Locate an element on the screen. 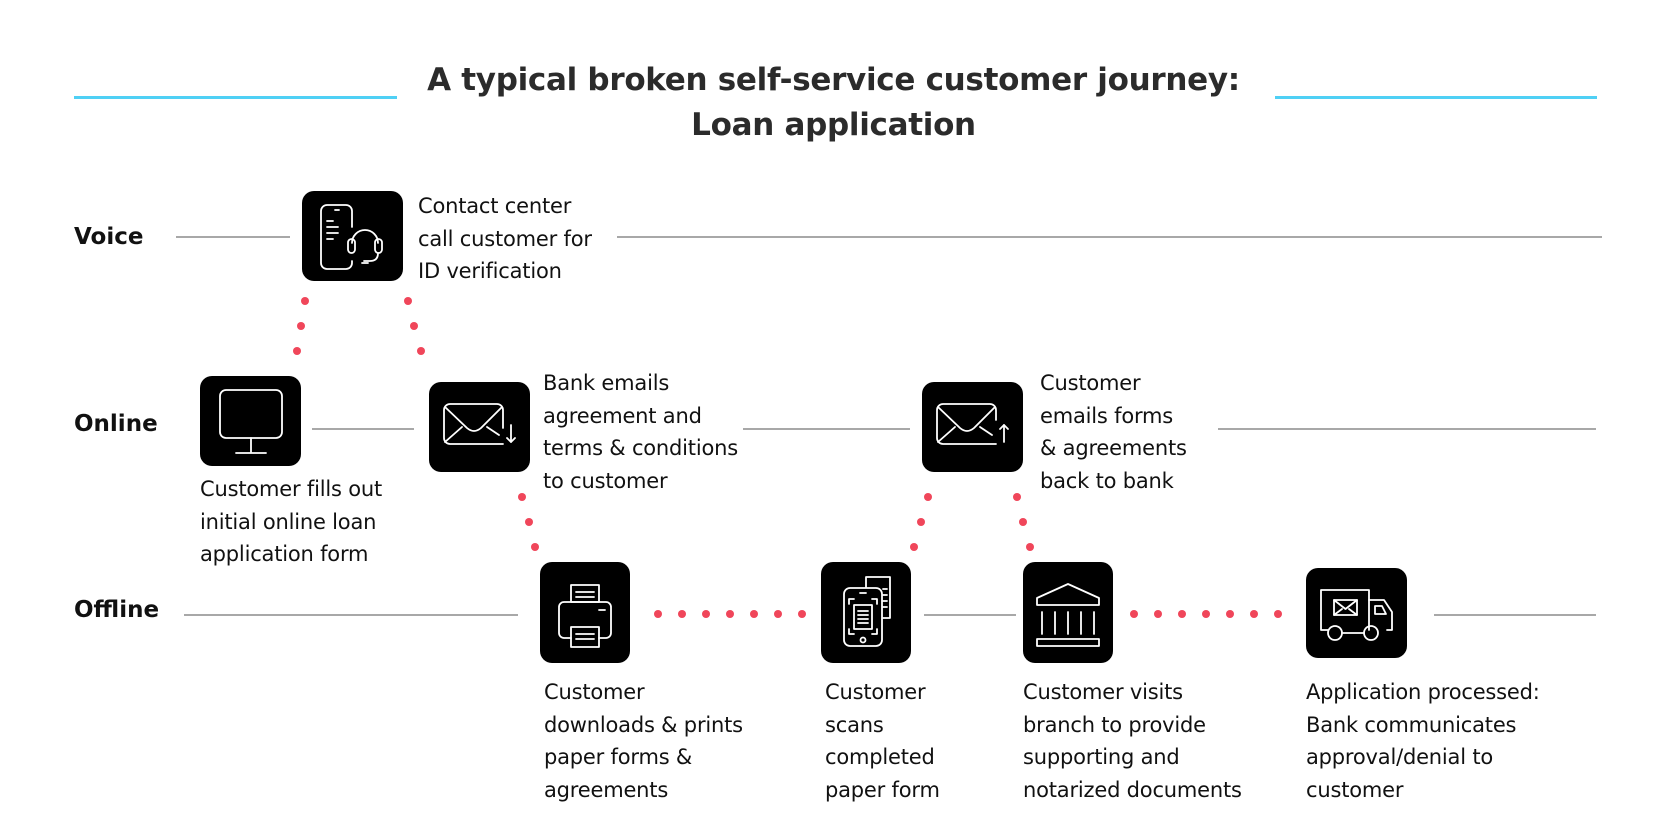 Image resolution: width=1667 pixels, height=833 pixels. phone-headset-icon is located at coordinates (351, 237).